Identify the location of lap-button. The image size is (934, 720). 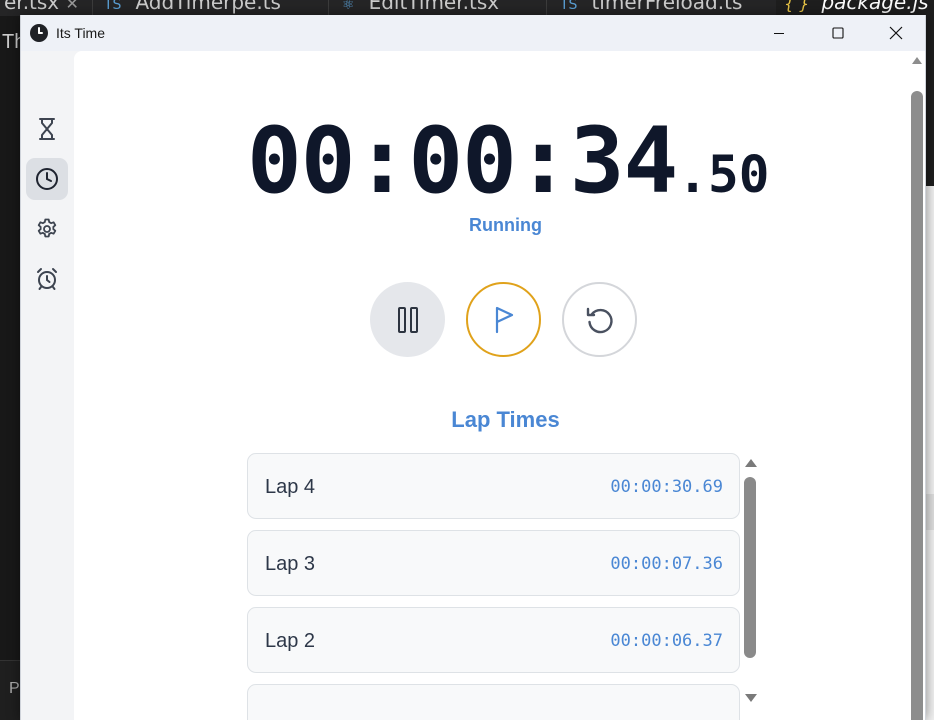
(503, 319).